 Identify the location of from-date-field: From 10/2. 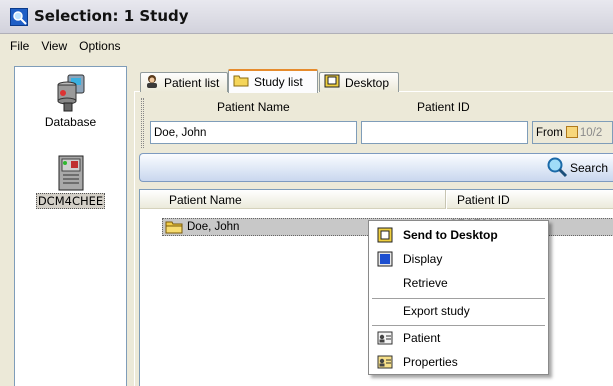
(572, 132).